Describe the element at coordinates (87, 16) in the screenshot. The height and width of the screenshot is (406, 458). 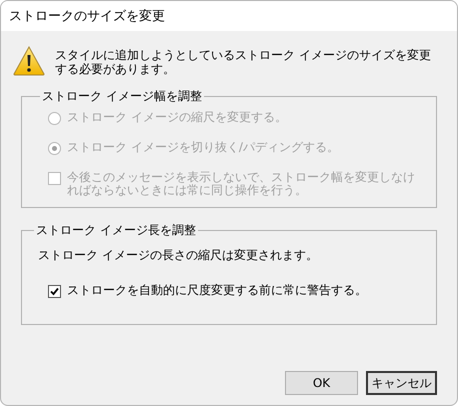
I see `window-title: ストロークのサイズを変更` at that location.